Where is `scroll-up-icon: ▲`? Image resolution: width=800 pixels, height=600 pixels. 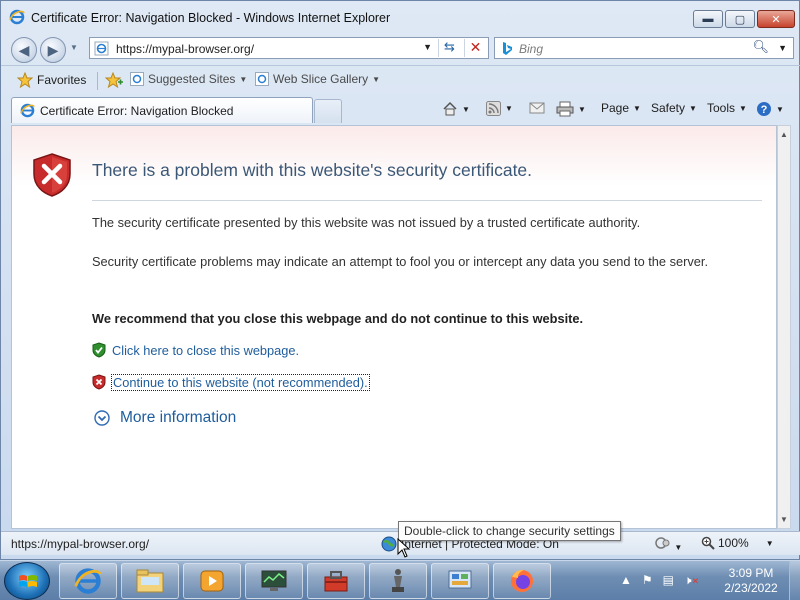 scroll-up-icon: ▲ is located at coordinates (784, 134).